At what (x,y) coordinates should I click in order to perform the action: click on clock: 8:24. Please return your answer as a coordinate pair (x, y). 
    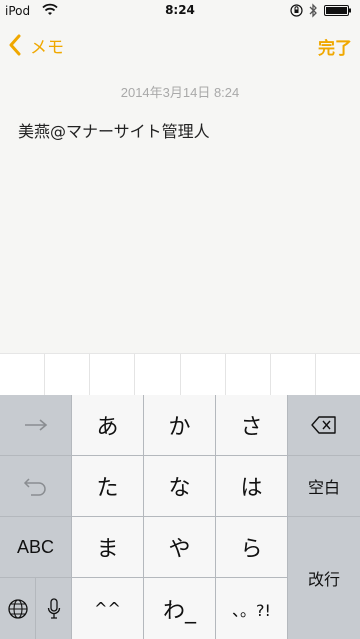
    Looking at the image, I should click on (180, 10).